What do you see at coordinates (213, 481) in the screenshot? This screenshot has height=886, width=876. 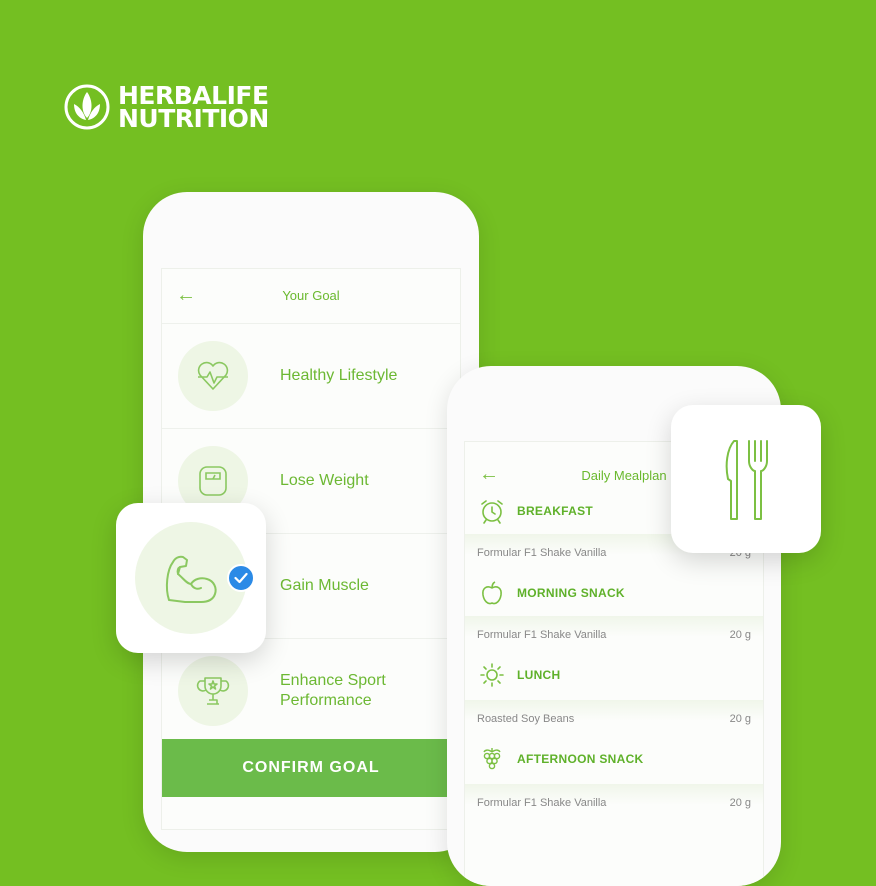 I see `scale-icon` at bounding box center [213, 481].